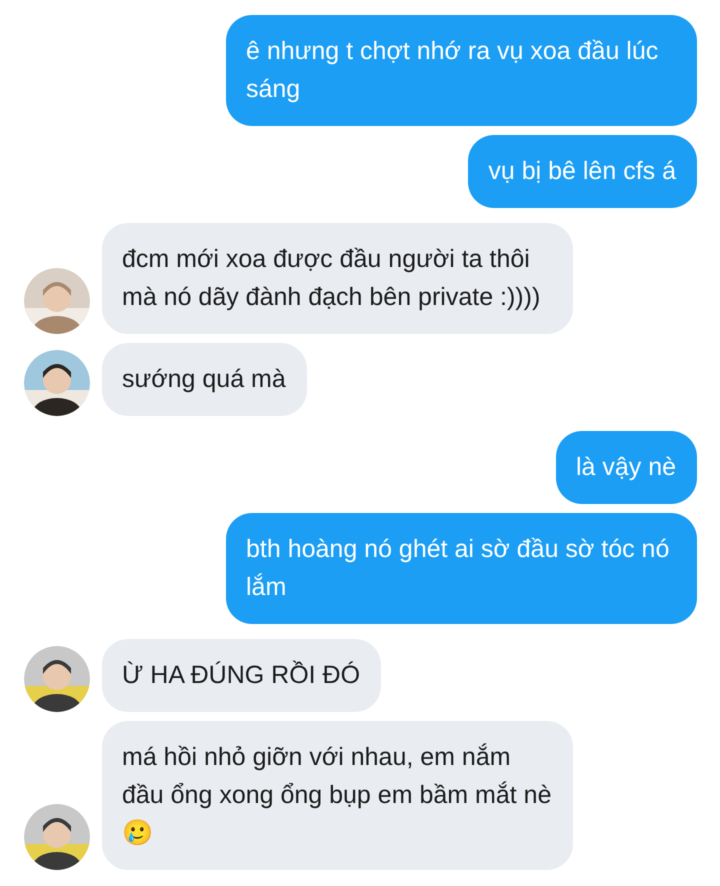  What do you see at coordinates (626, 467) in the screenshot?
I see `message-bubble: là vậy nè` at bounding box center [626, 467].